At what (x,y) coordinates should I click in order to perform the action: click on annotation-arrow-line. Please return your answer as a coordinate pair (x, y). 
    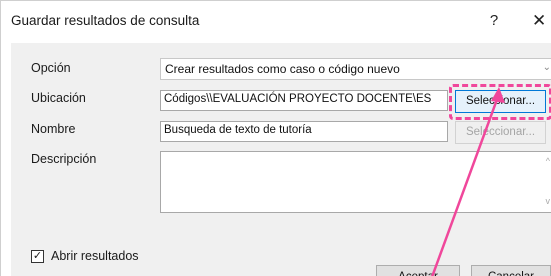
    Looking at the image, I should click on (466, 184).